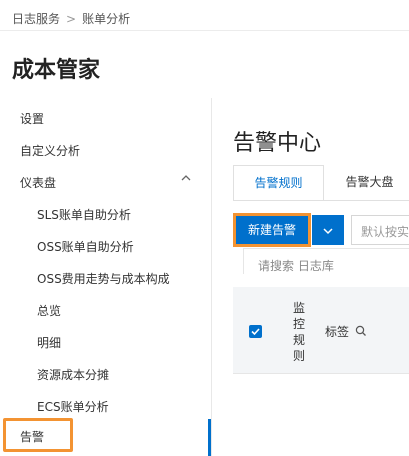  Describe the element at coordinates (278, 183) in the screenshot. I see `tab-alert-rules: 告警规则` at that location.